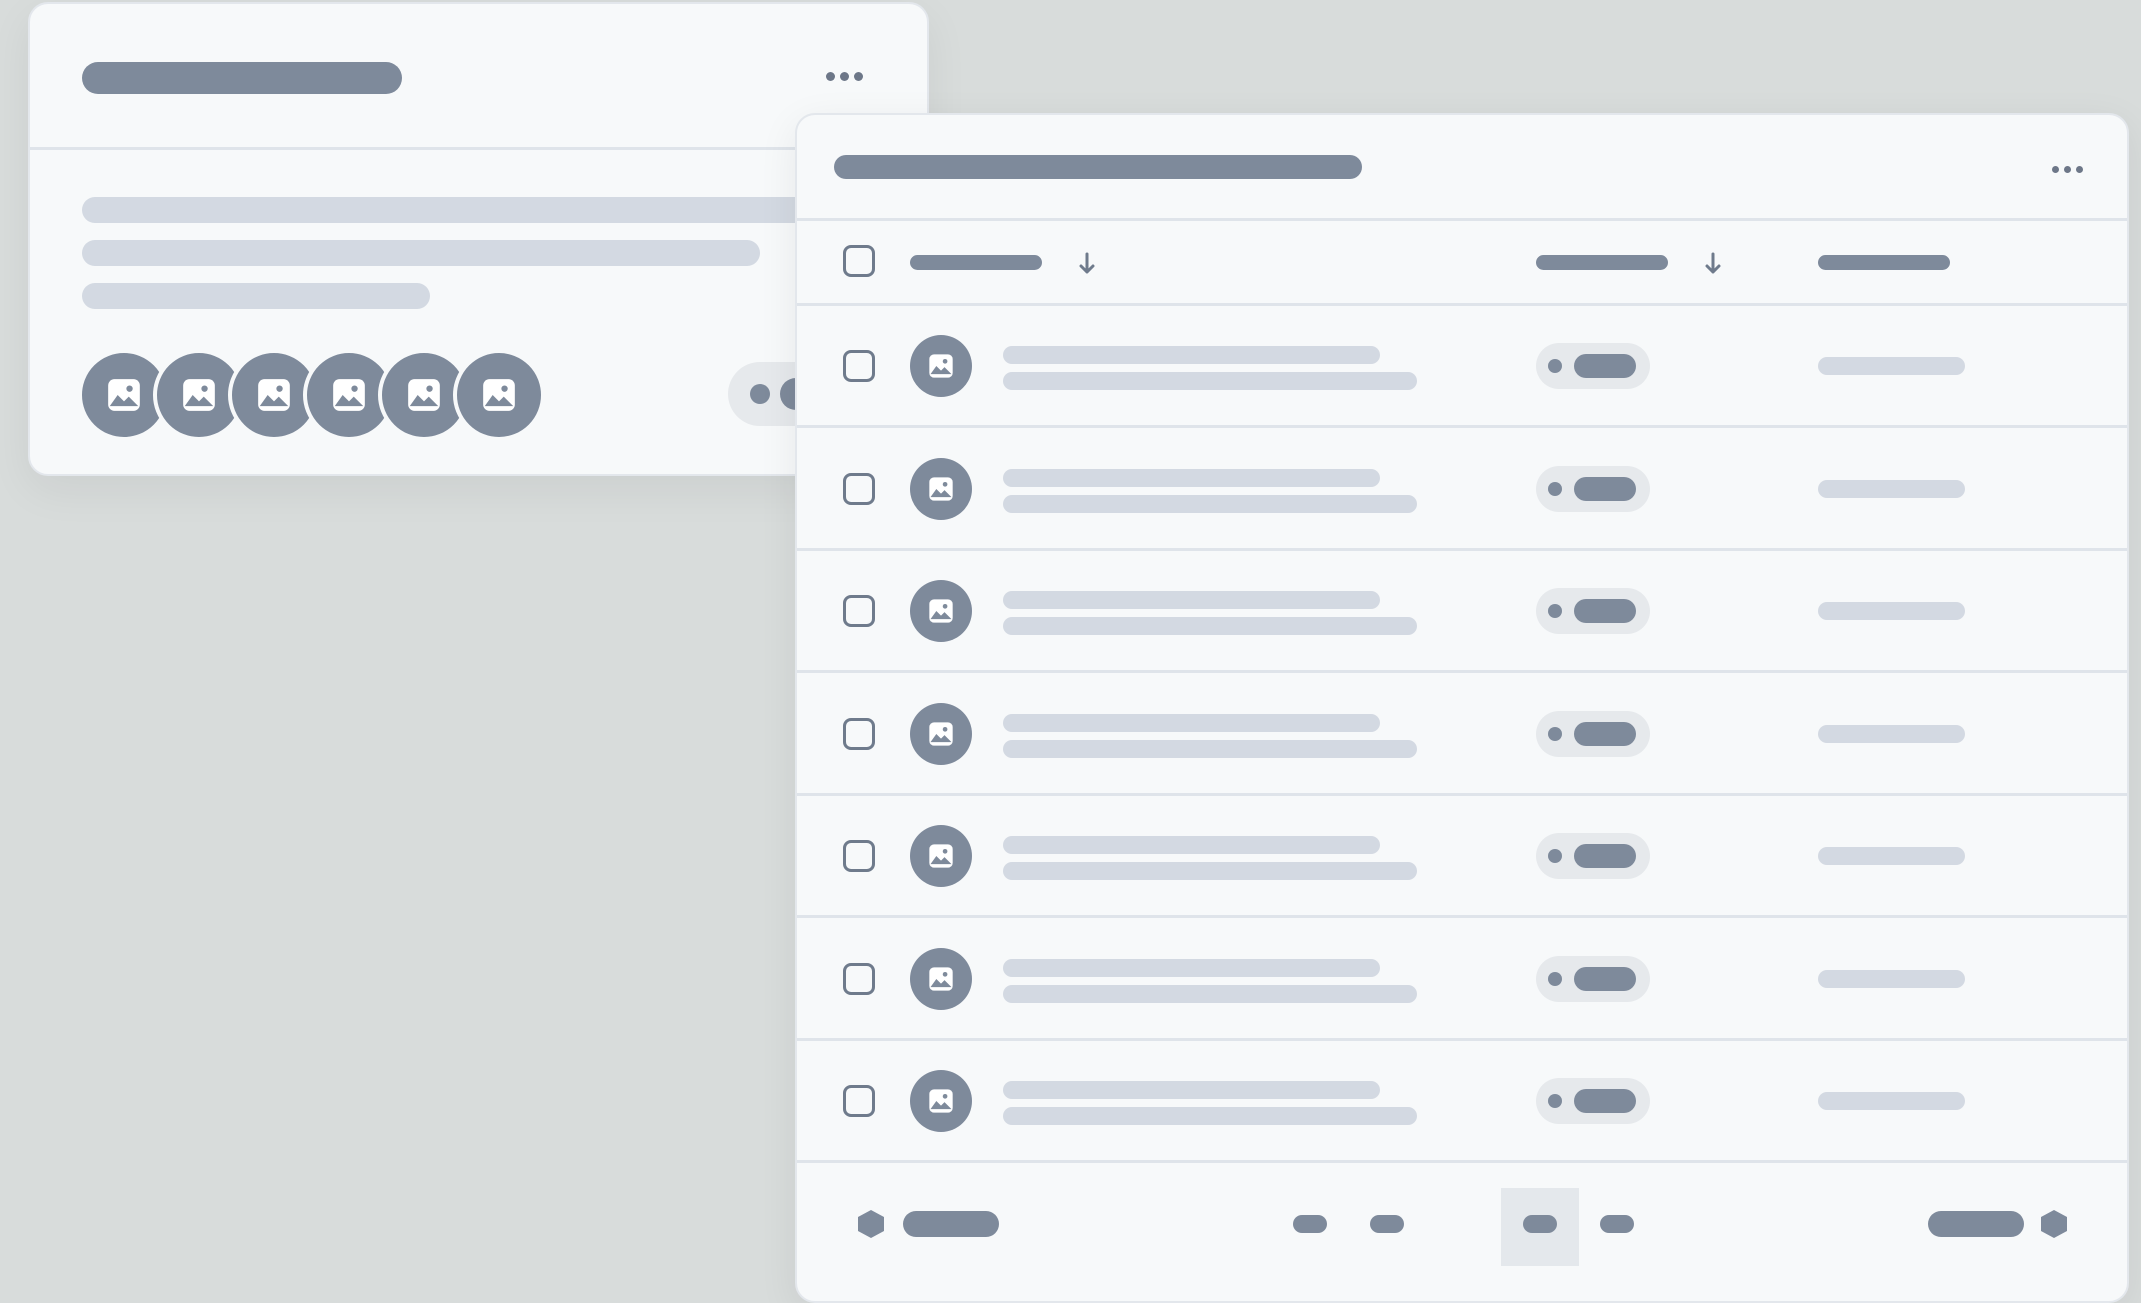 This screenshot has height=1303, width=2141. What do you see at coordinates (2054, 1224) in the screenshot?
I see `hexagon-next-icon` at bounding box center [2054, 1224].